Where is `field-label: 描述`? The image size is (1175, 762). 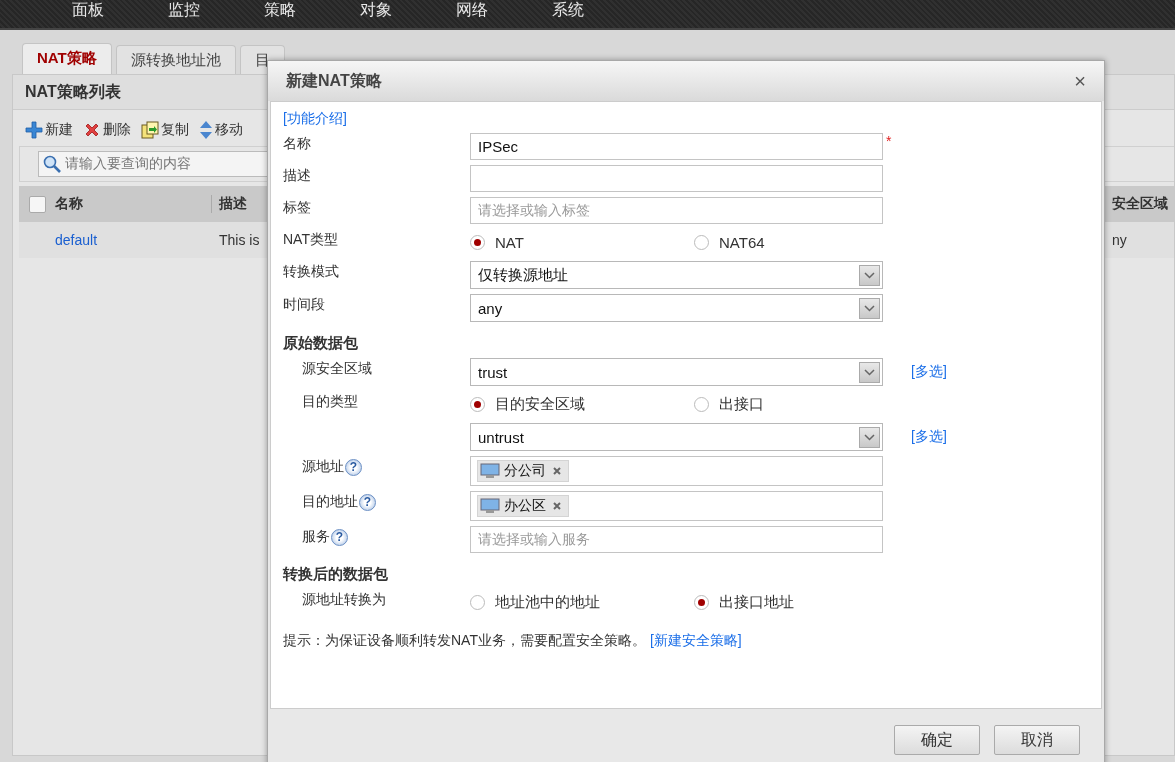 field-label: 描述 is located at coordinates (297, 176).